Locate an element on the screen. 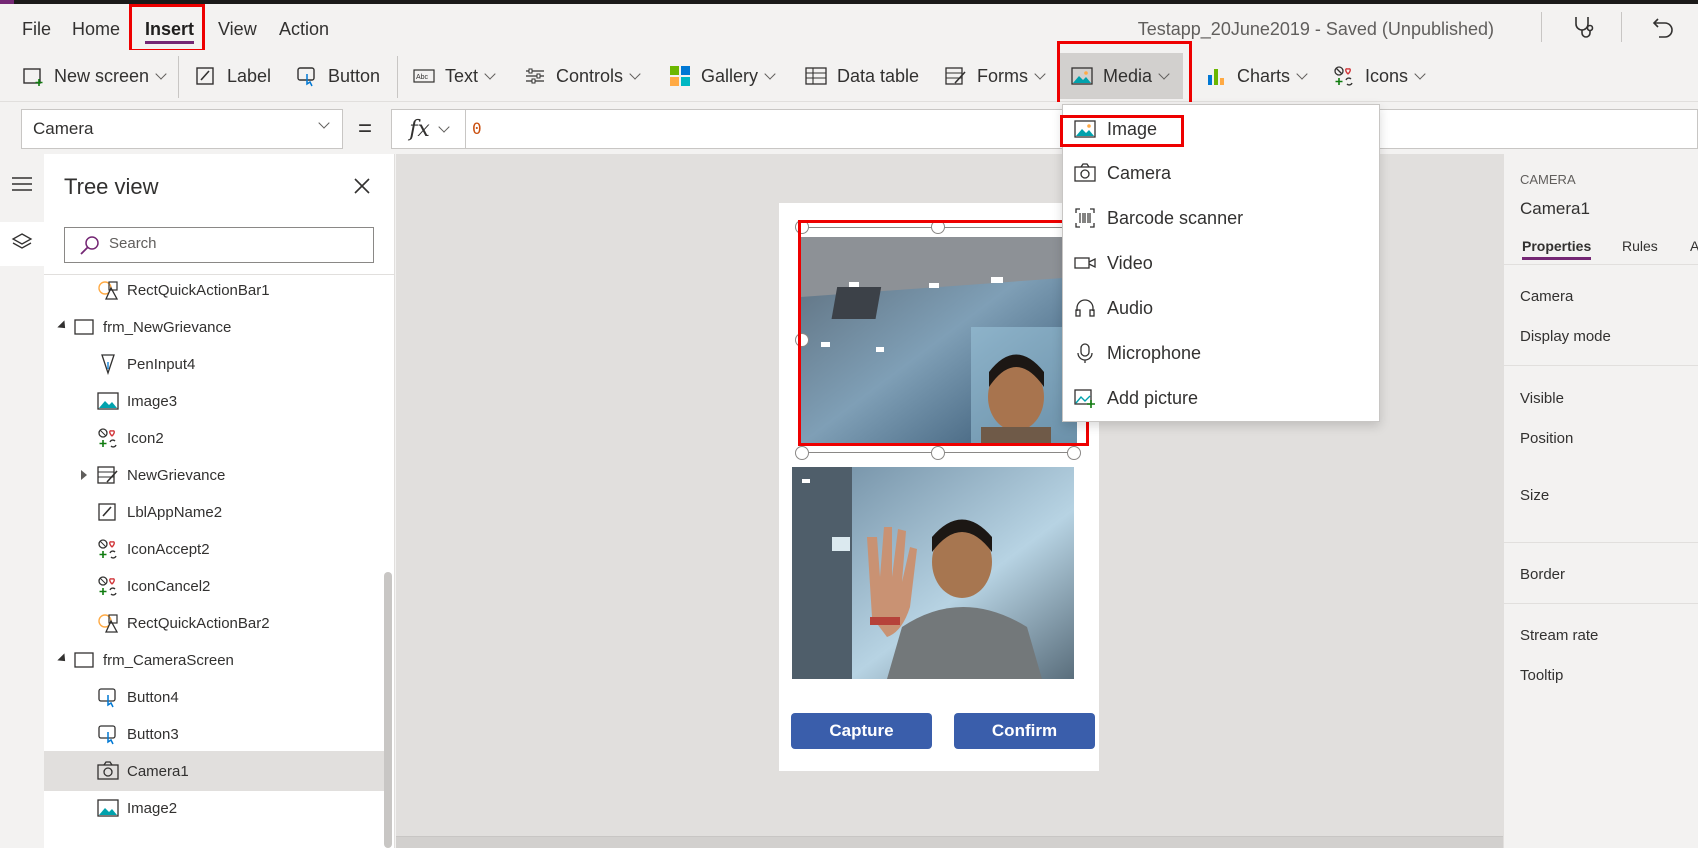  forms-icon is located at coordinates (956, 76).